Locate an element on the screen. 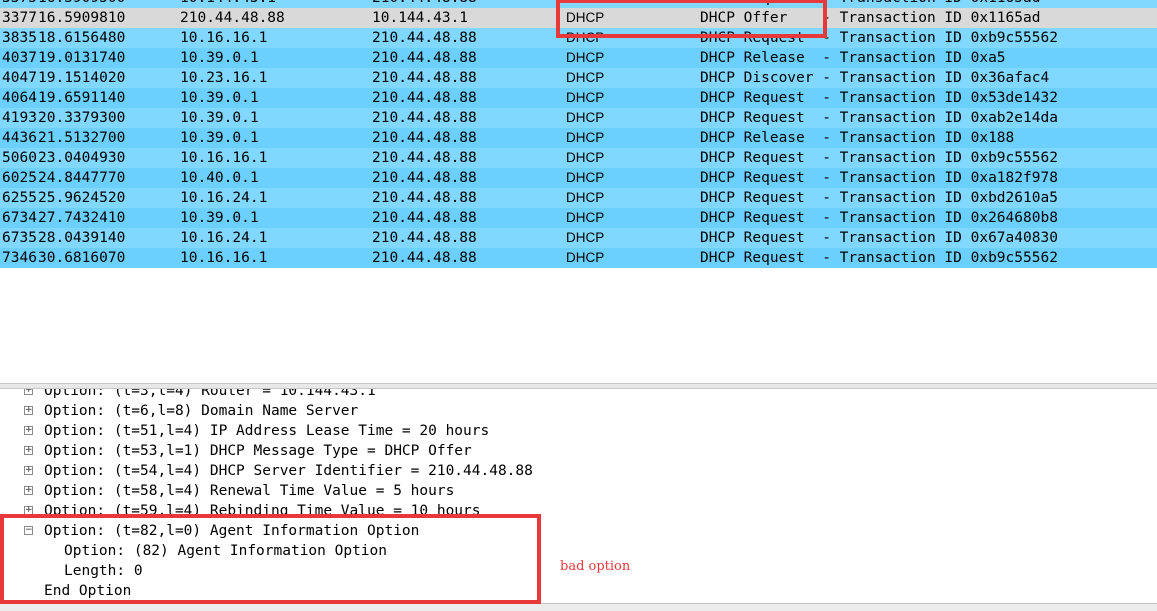 This screenshot has width=1157, height=611. packet-time: 19.6591140 is located at coordinates (82, 98).